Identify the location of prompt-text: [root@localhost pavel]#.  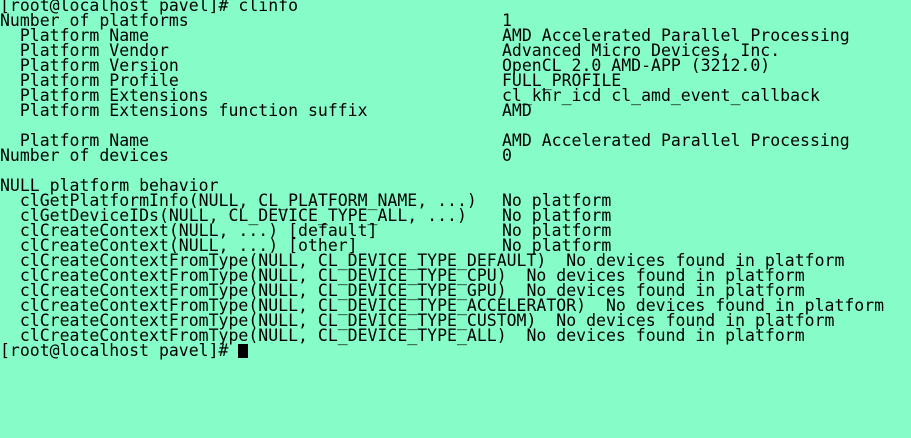
(119, 350).